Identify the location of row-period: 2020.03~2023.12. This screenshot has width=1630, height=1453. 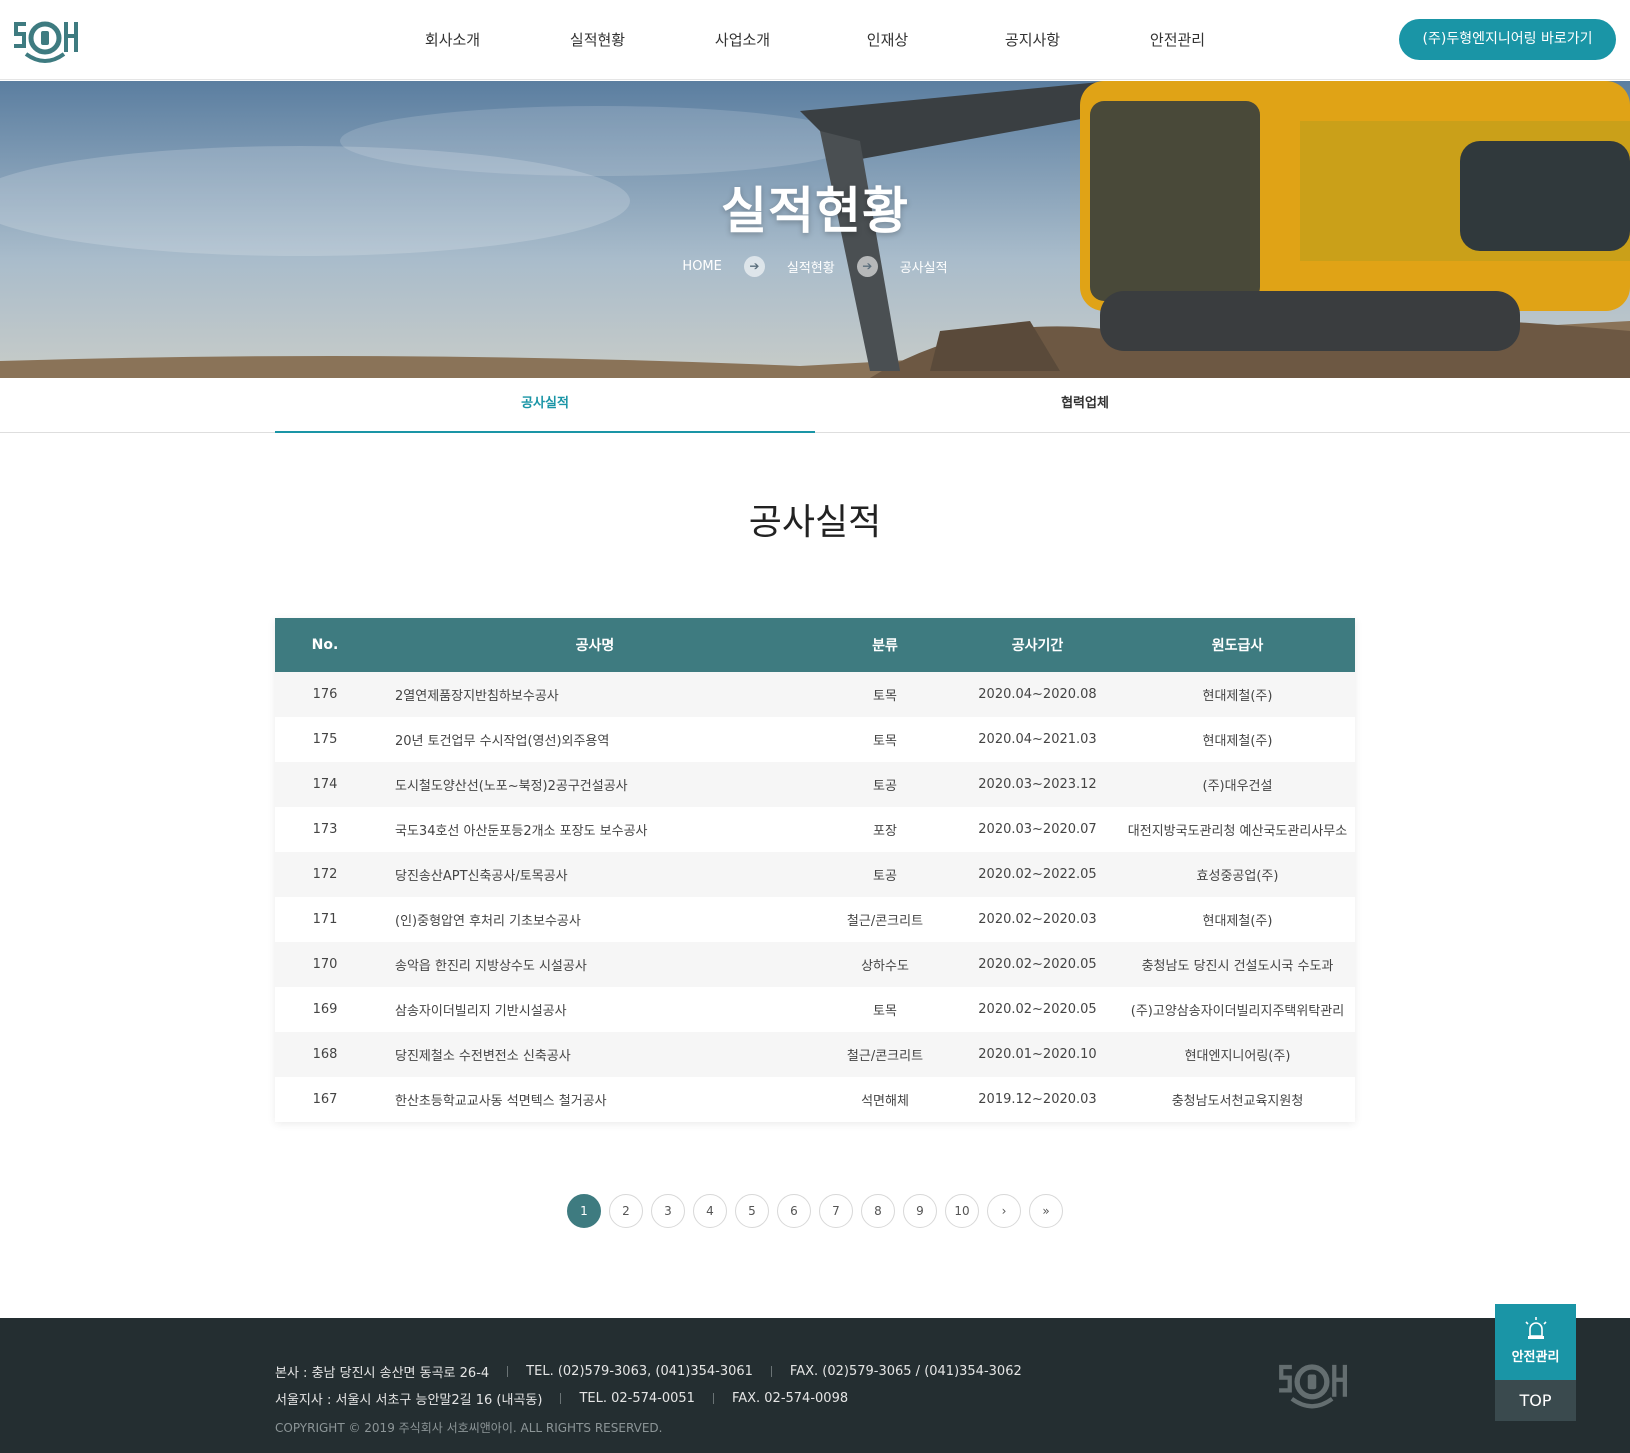
(1037, 784).